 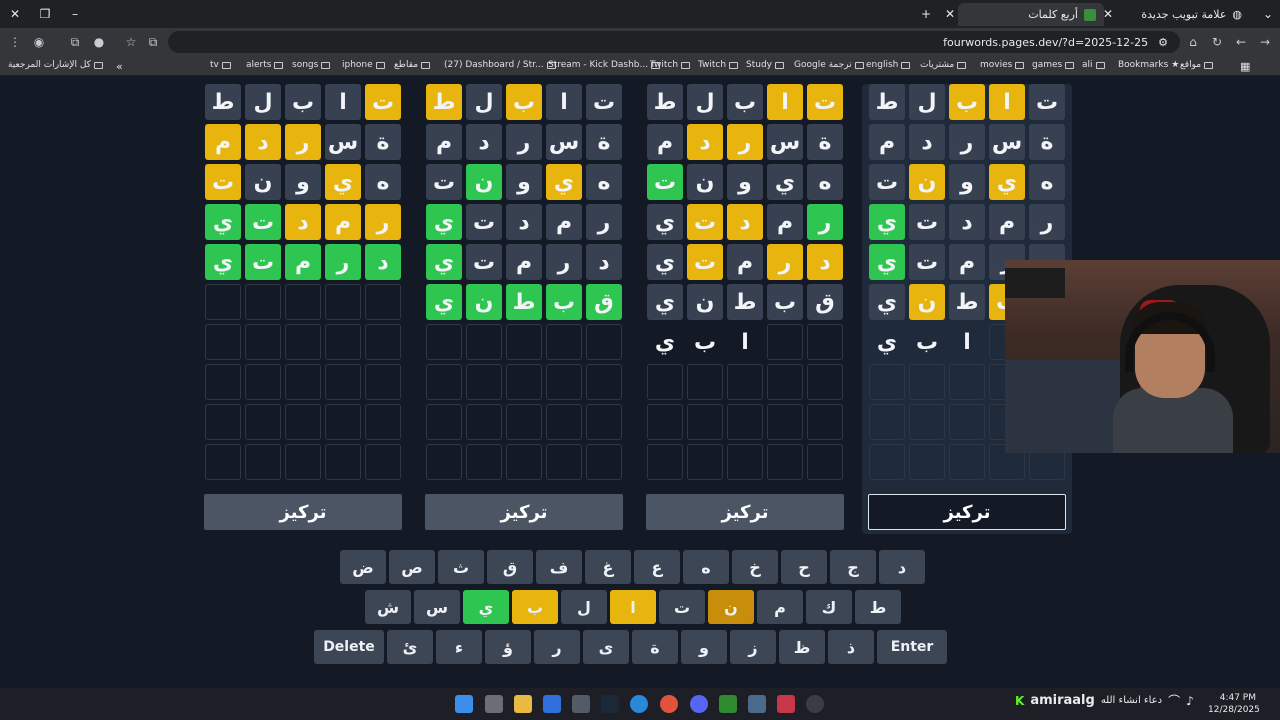 What do you see at coordinates (15, 42) in the screenshot?
I see `menu-icon: ⋮` at bounding box center [15, 42].